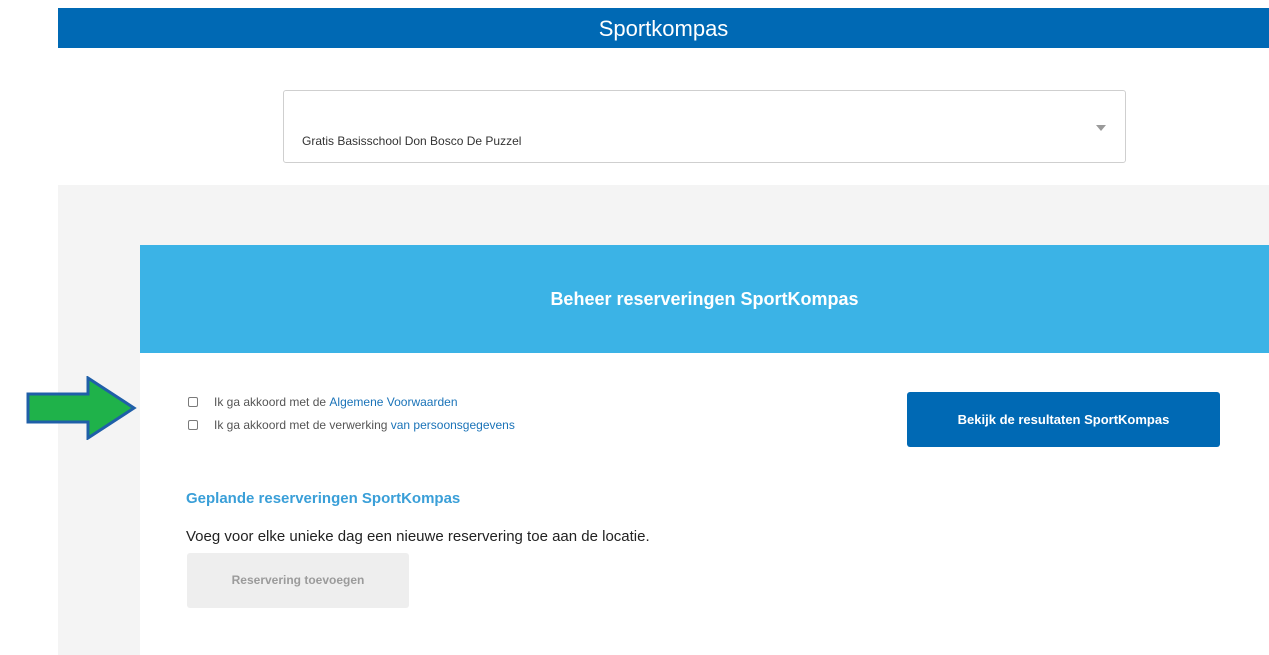 Image resolution: width=1269 pixels, height=655 pixels. What do you see at coordinates (412, 141) in the screenshot?
I see `school-select-value: Gratis Basisschool Don Bosco De Puzzel` at bounding box center [412, 141].